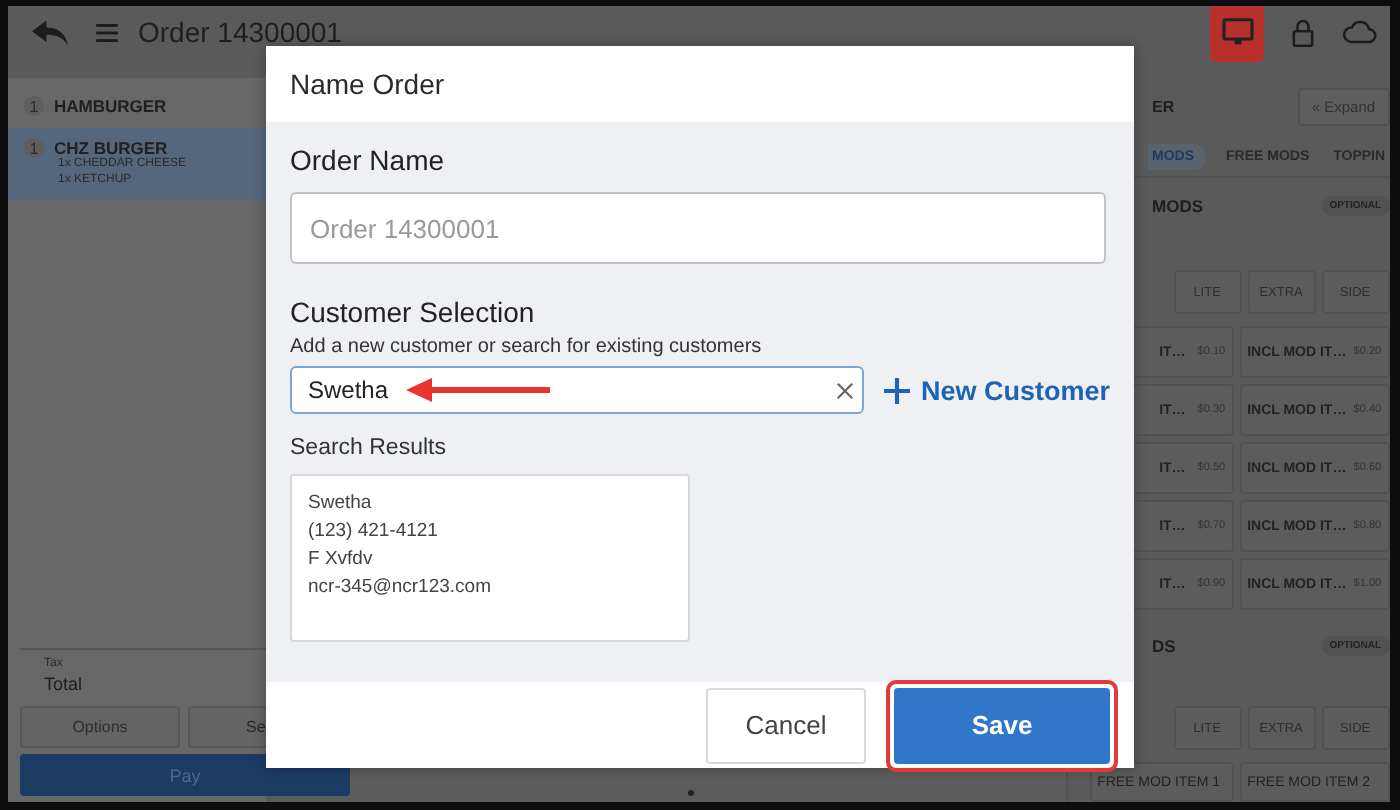 This screenshot has height=810, width=1400. I want to click on customer-detail: F Xvfdv, so click(341, 559).